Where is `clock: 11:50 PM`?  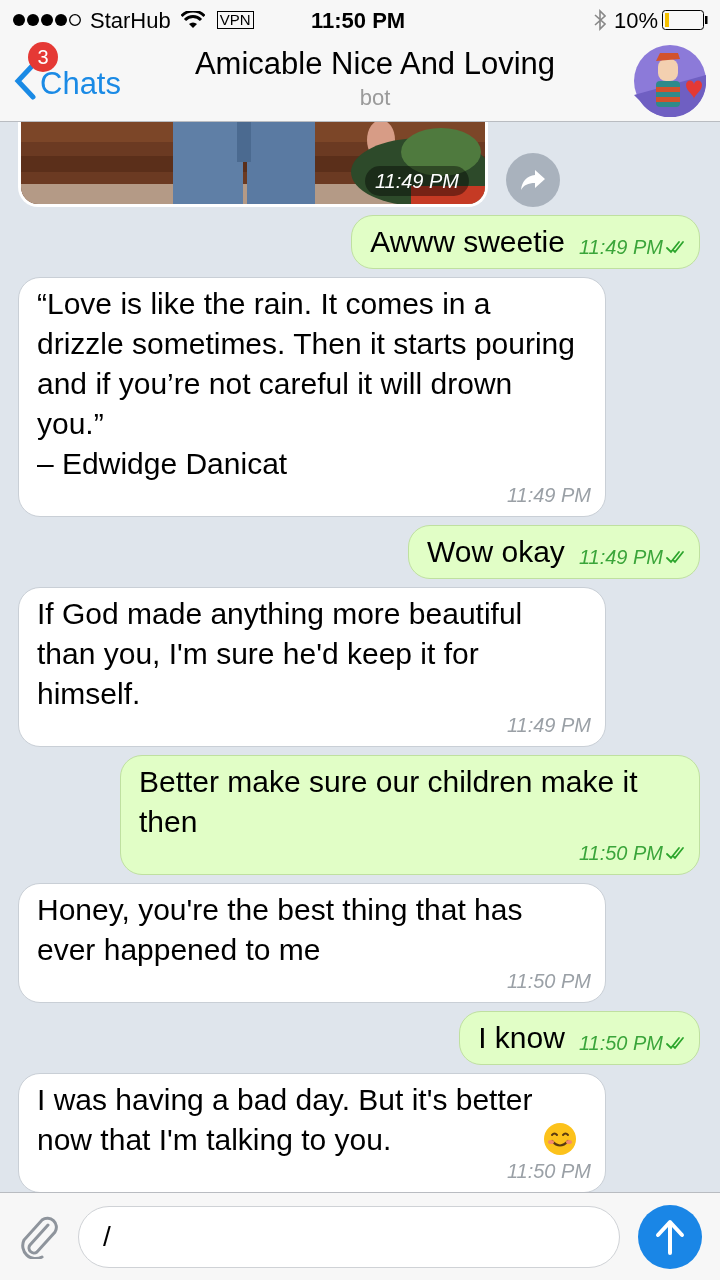
clock: 11:50 PM is located at coordinates (358, 20).